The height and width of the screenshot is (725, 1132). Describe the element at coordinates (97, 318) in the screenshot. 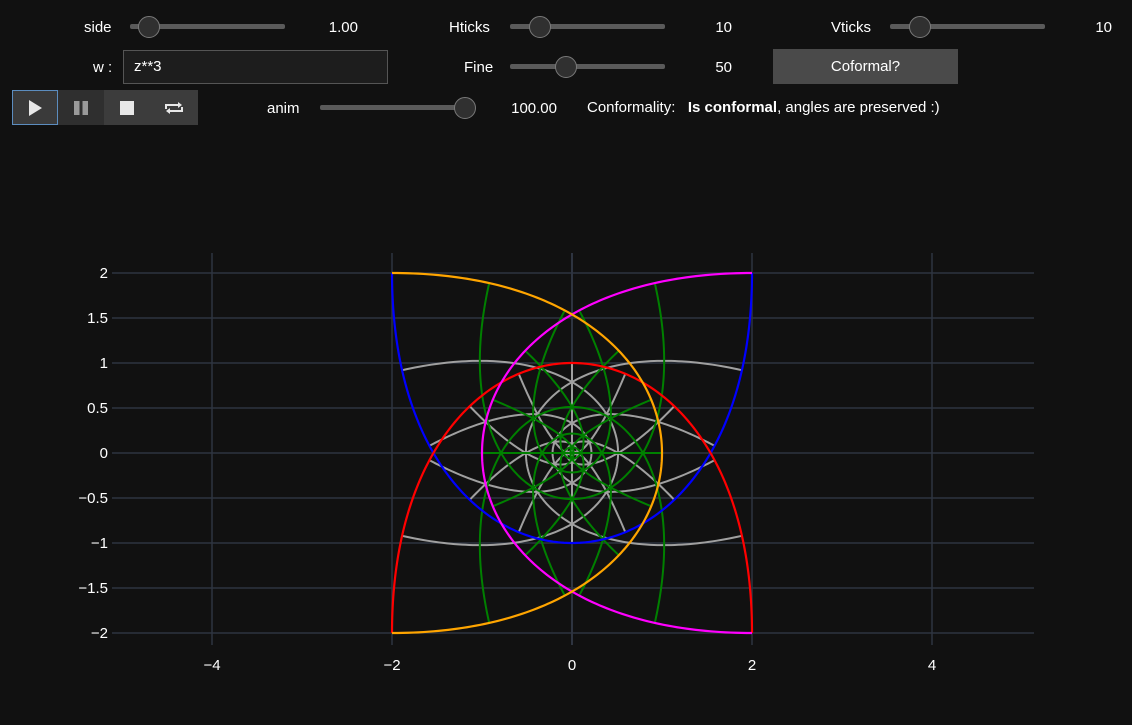

I see `y-tick-label: 1.5` at that location.